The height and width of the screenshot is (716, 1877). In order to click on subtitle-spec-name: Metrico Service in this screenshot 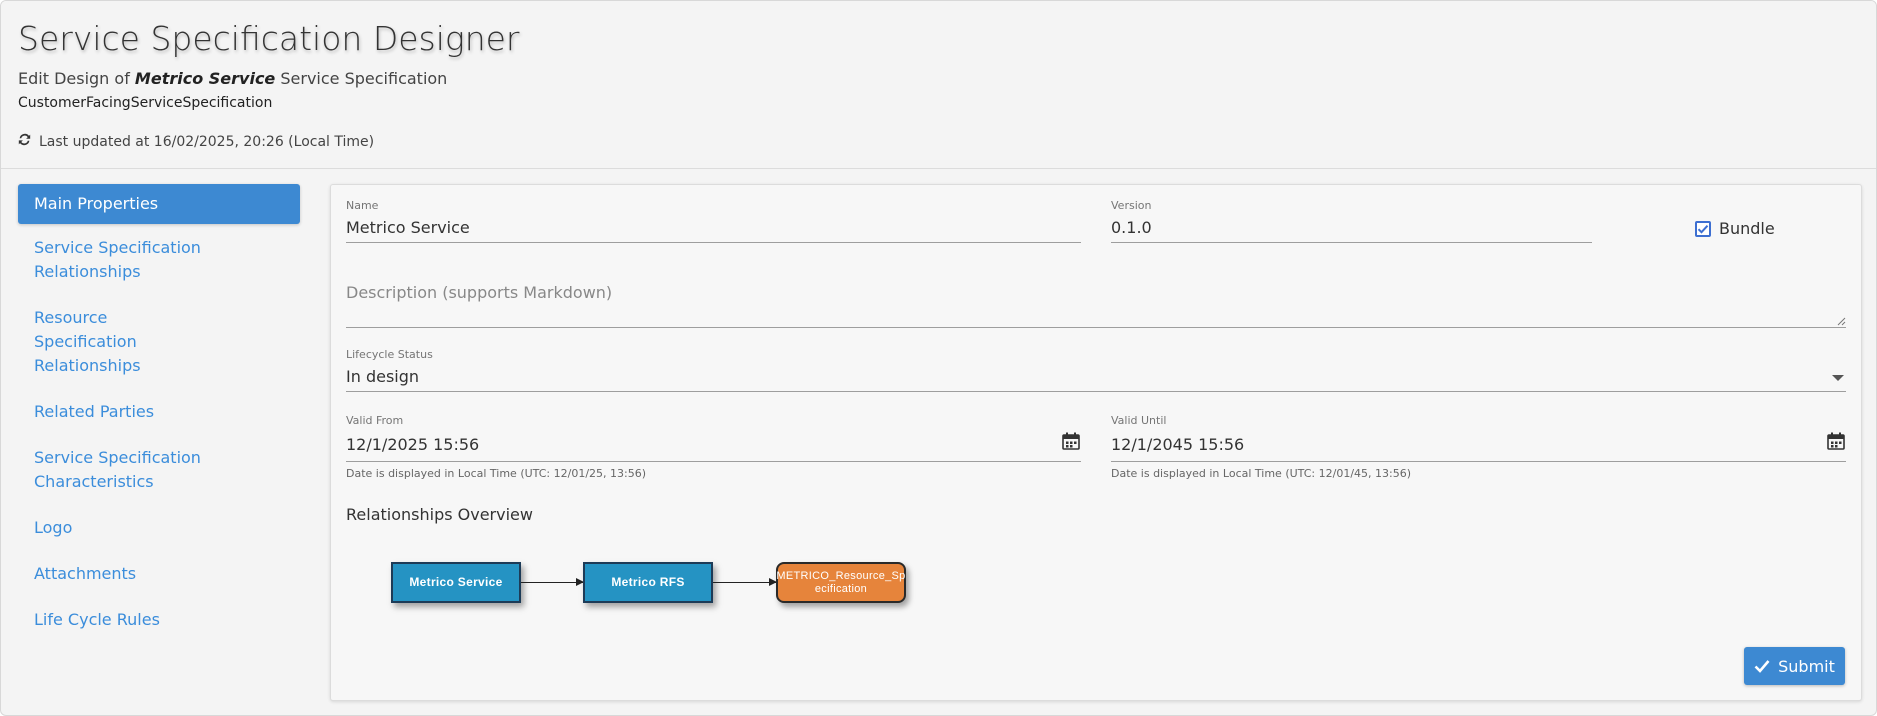, I will do `click(205, 78)`.